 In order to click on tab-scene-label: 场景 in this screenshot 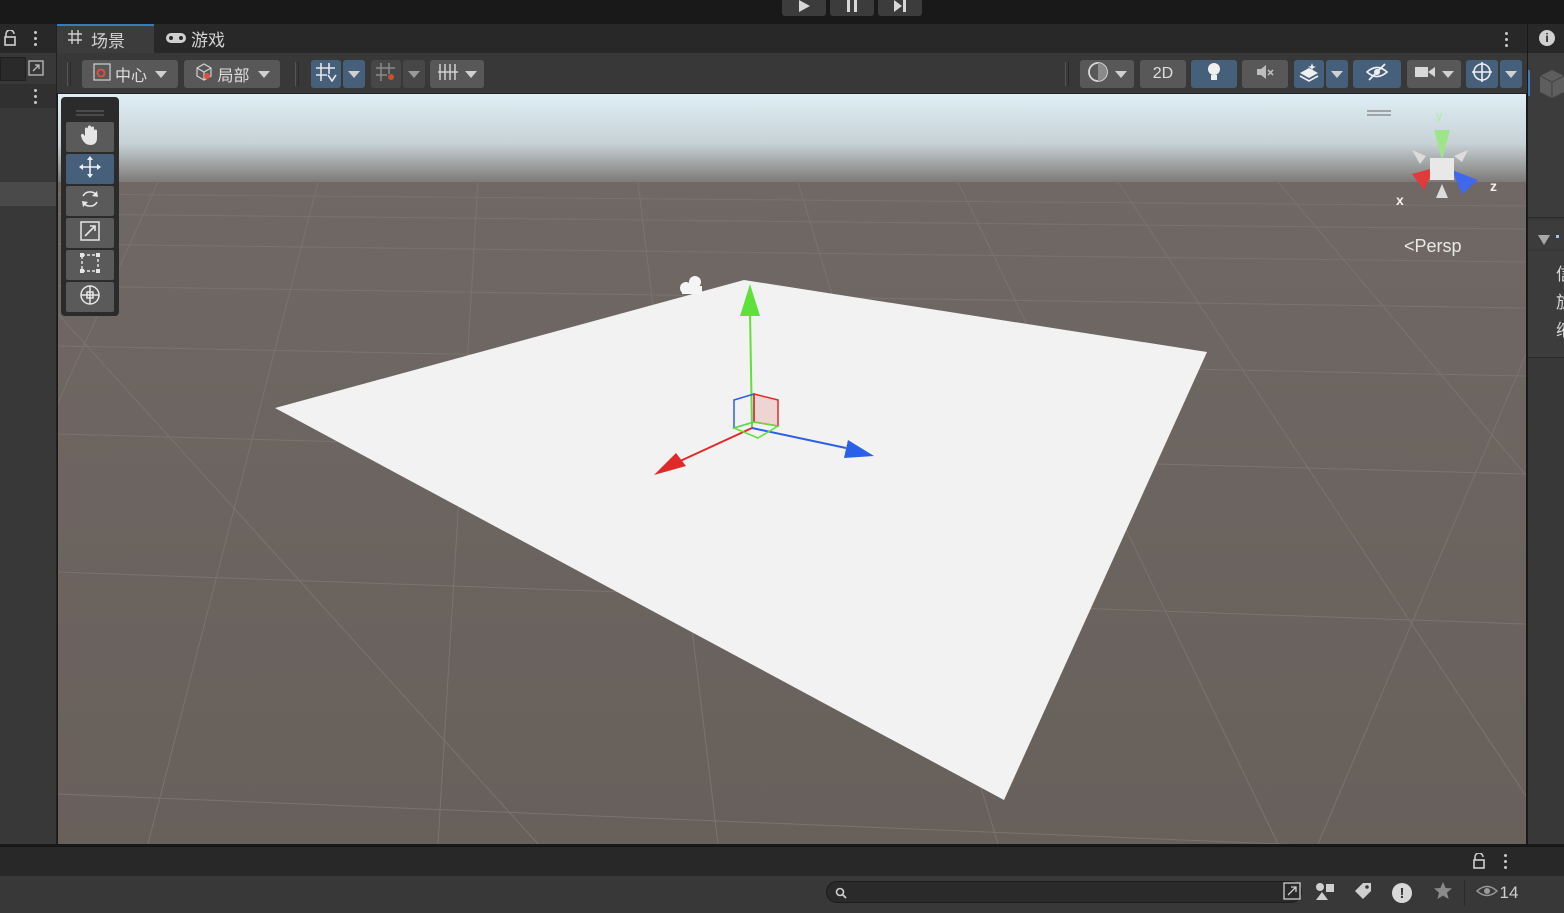, I will do `click(108, 41)`.